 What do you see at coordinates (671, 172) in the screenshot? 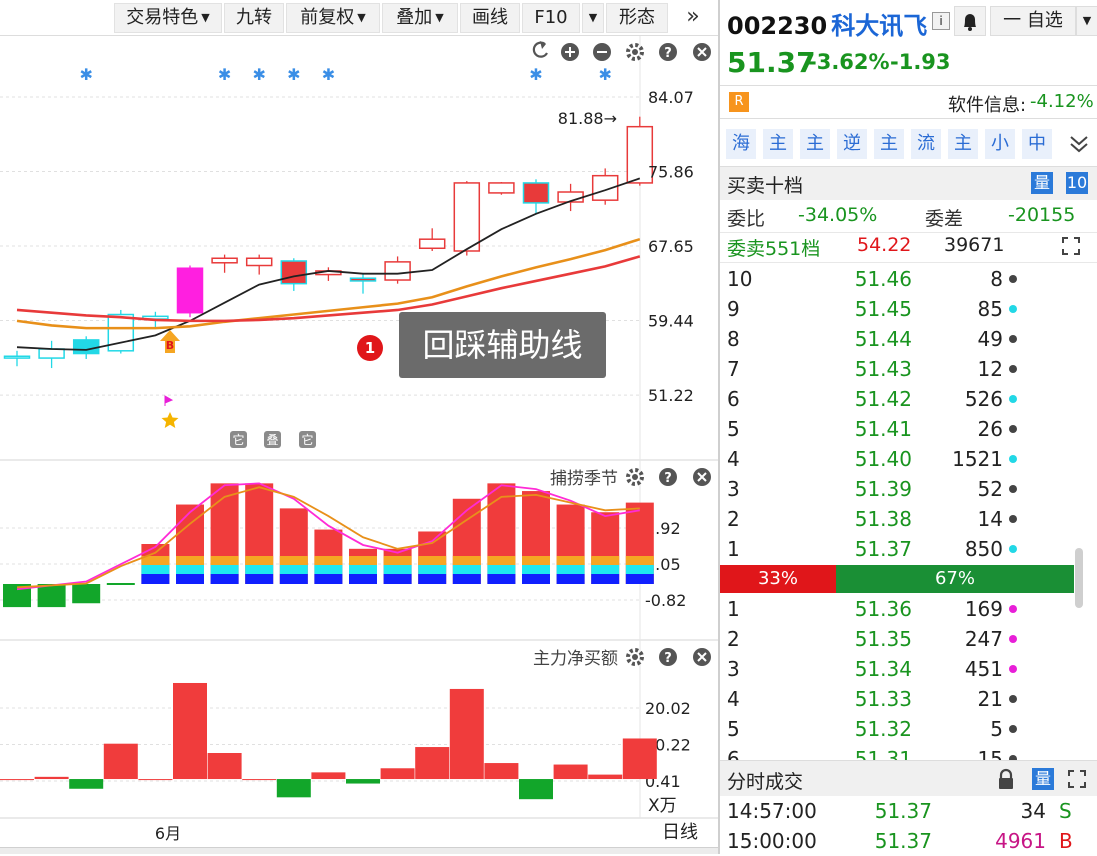
I see `price-tick-label: 75.86` at bounding box center [671, 172].